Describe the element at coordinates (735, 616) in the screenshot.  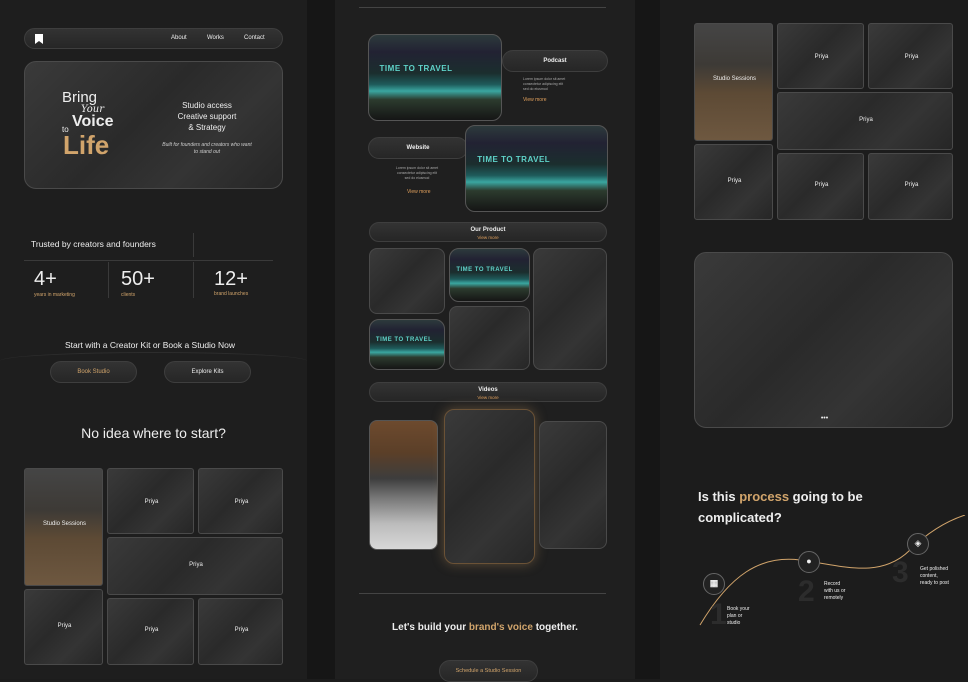
I see `step-line: plan or` at that location.